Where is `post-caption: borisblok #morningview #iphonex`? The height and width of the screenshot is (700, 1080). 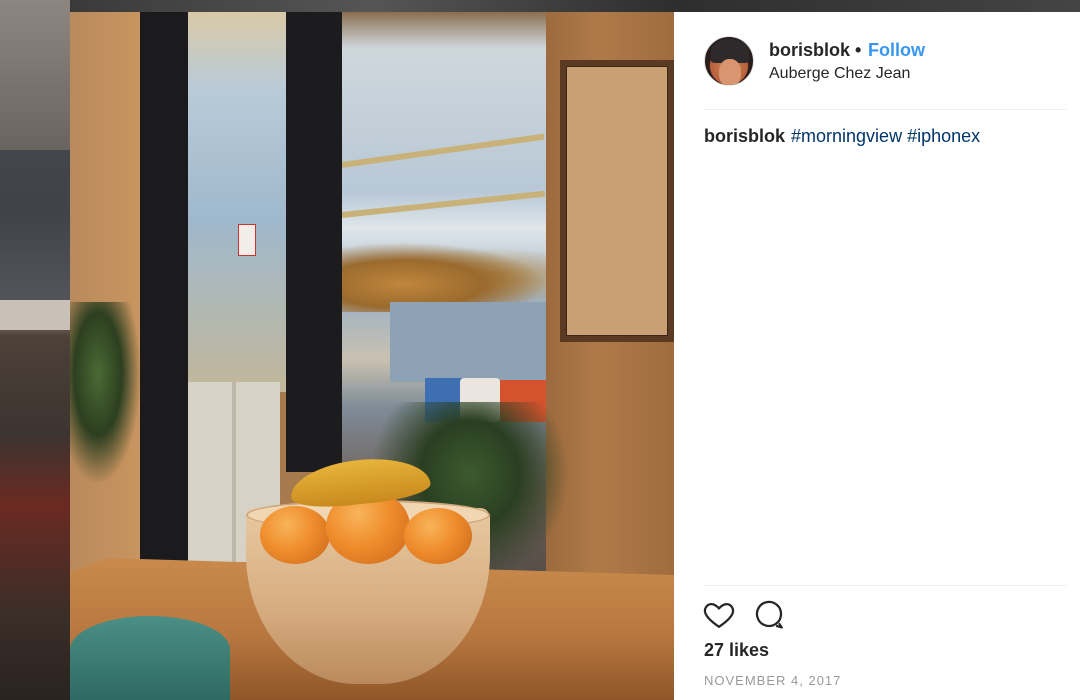 post-caption: borisblok #morningview #iphonex is located at coordinates (842, 136).